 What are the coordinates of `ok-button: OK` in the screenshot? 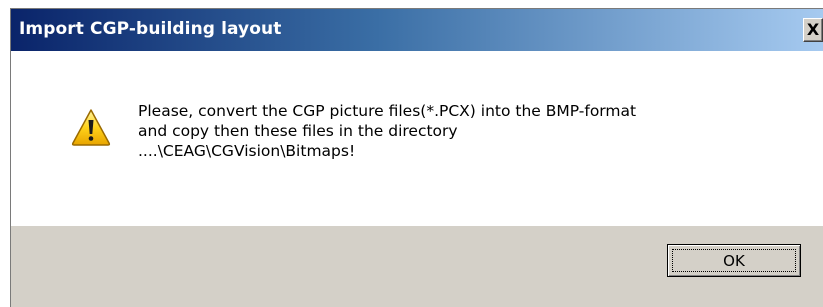 It's located at (734, 260).